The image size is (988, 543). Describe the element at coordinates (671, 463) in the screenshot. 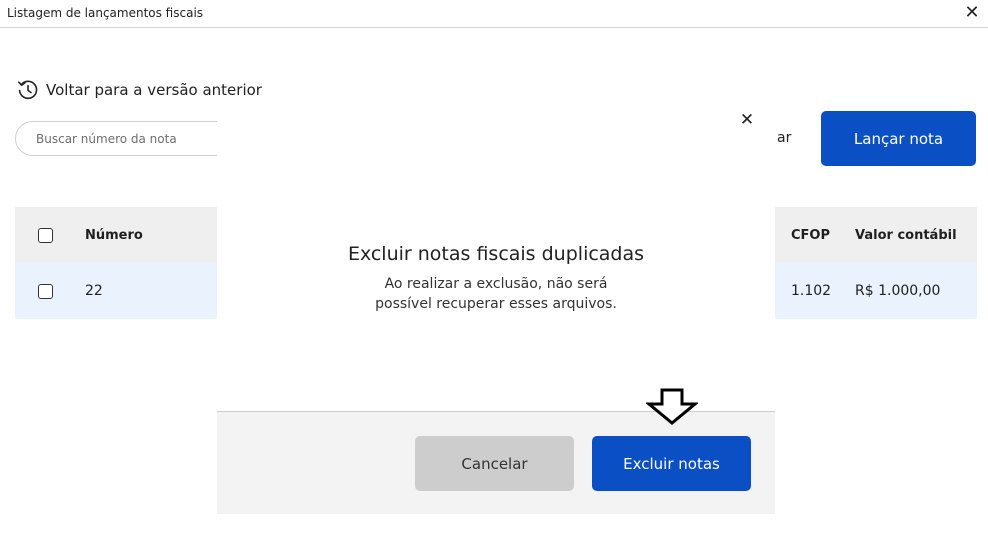

I see `delete-notes-button: Excluir notas` at that location.